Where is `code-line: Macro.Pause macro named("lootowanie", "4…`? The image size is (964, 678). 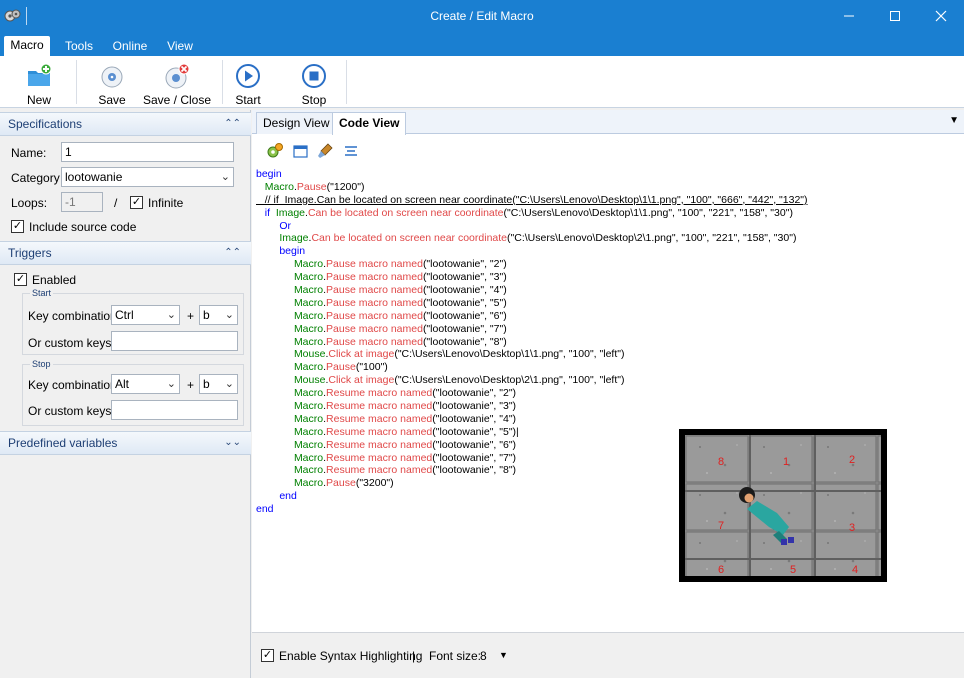
code-line: Macro.Pause macro named("lootowanie", "4… is located at coordinates (608, 290).